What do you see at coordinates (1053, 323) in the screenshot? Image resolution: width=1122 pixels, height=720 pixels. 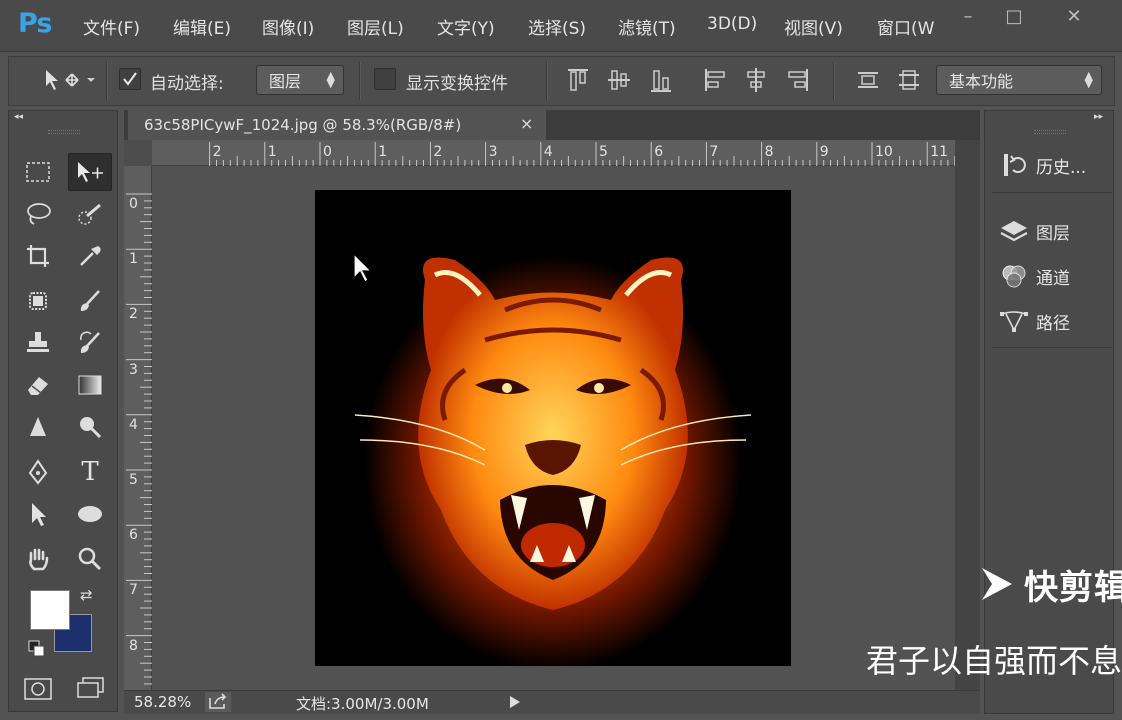 I see `panel-paths-label: 路径` at bounding box center [1053, 323].